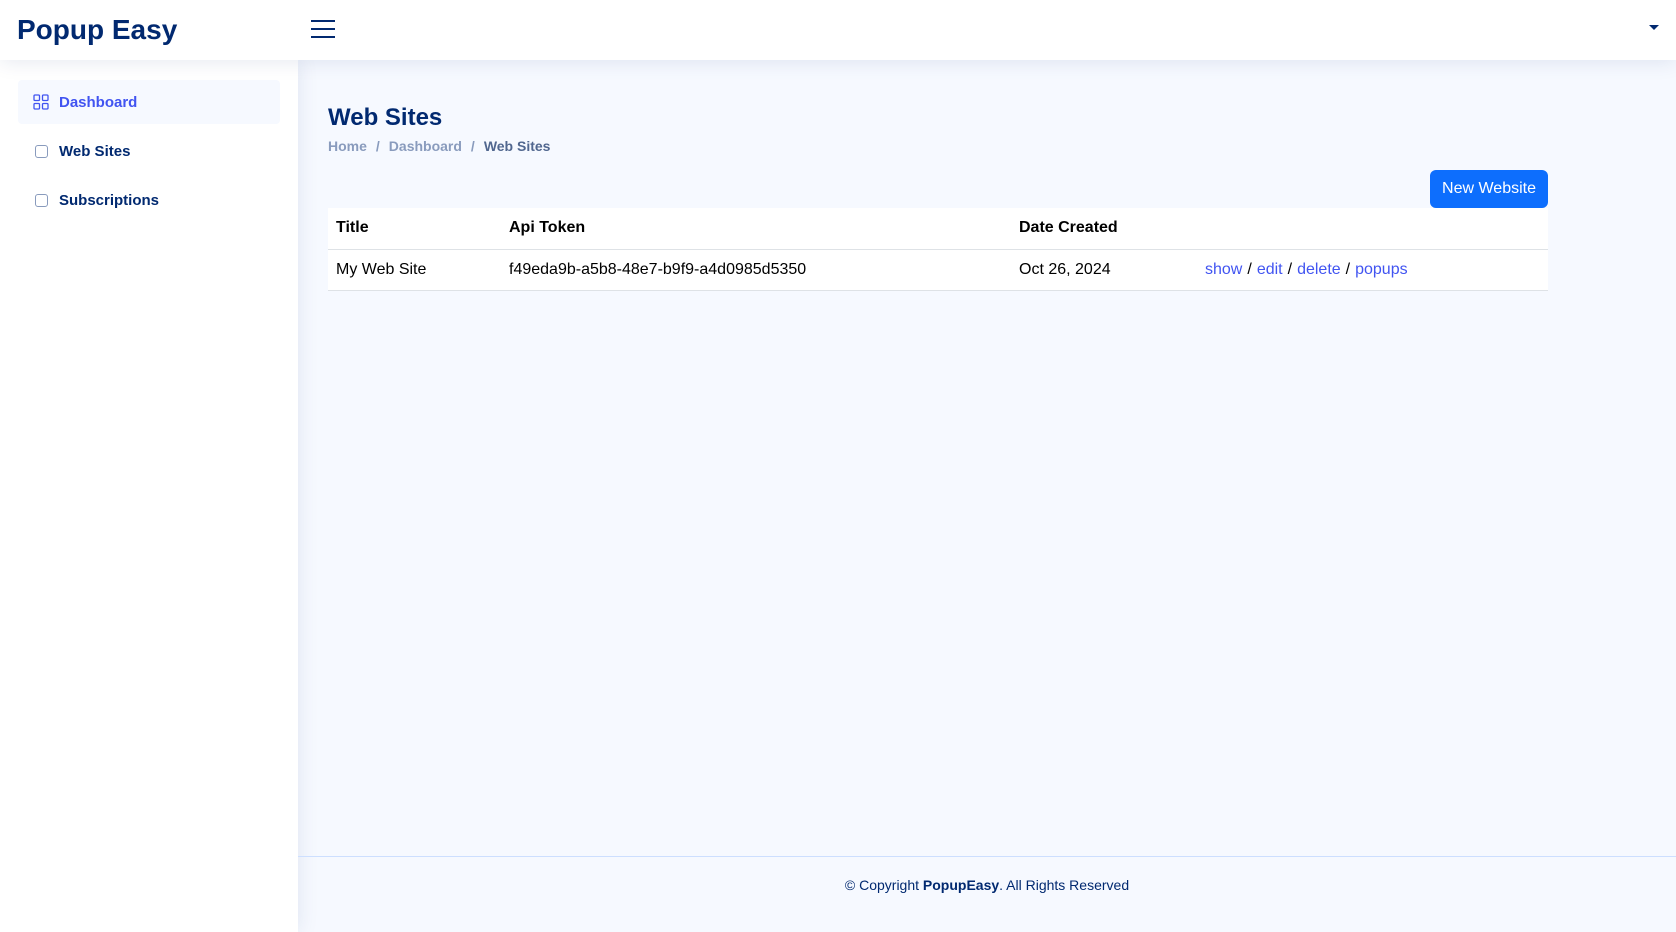  I want to click on delete-link: delete, so click(1319, 269).